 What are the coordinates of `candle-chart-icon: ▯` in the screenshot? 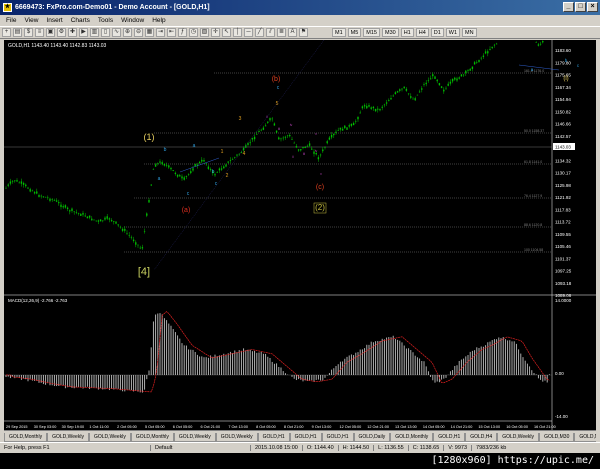 It's located at (105, 32).